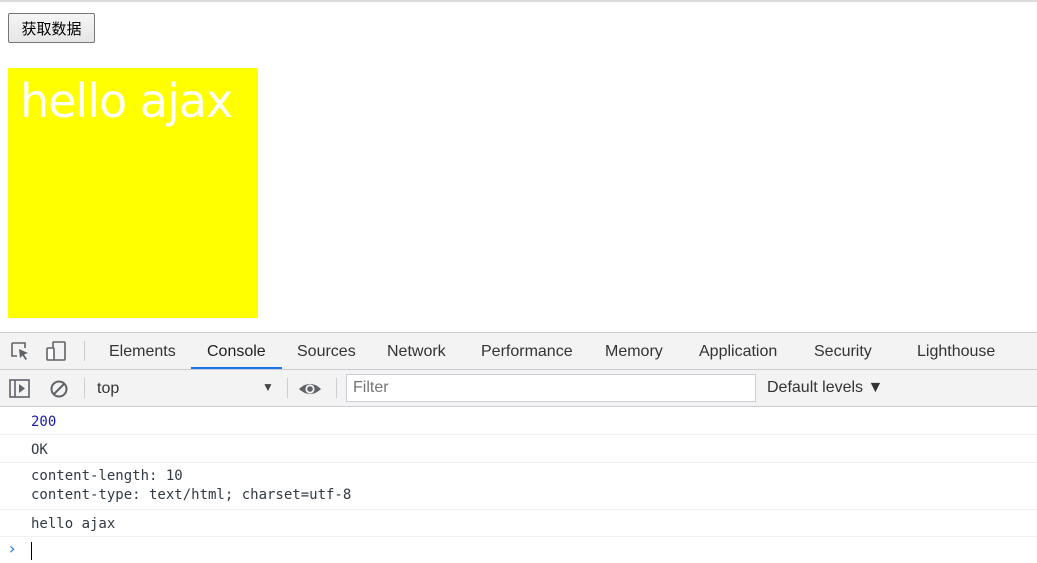 Image resolution: width=1037 pixels, height=563 pixels. I want to click on console-prompt: ›, so click(518, 551).